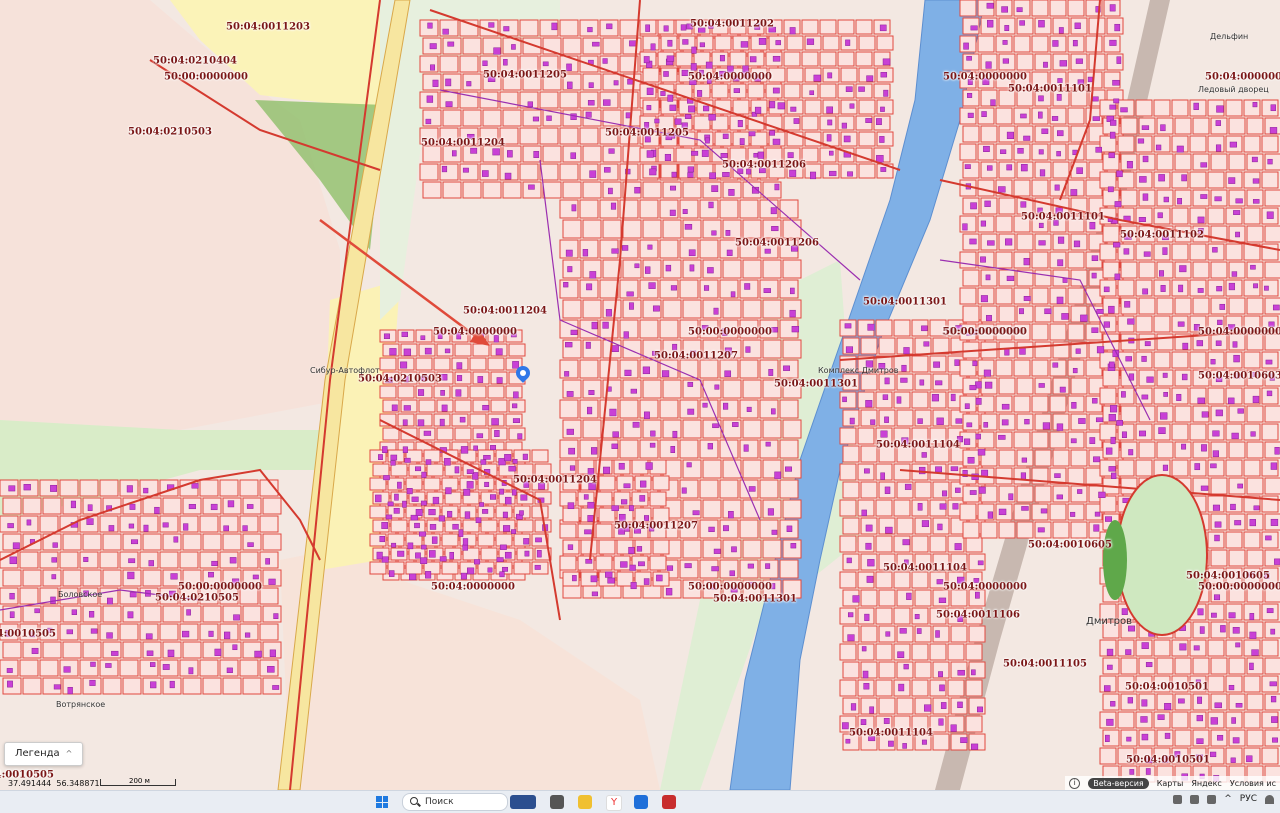 The width and height of the screenshot is (1280, 813). What do you see at coordinates (523, 802) in the screenshot?
I see `widgets-icon` at bounding box center [523, 802].